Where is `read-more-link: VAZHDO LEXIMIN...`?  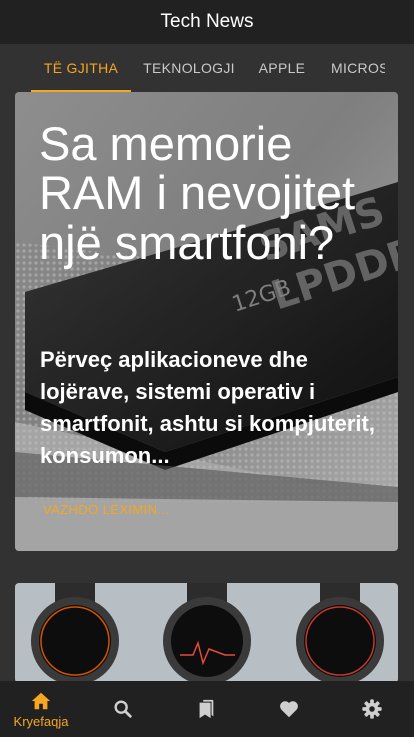
read-more-link: VAZHDO LEXIMIN... is located at coordinates (106, 509).